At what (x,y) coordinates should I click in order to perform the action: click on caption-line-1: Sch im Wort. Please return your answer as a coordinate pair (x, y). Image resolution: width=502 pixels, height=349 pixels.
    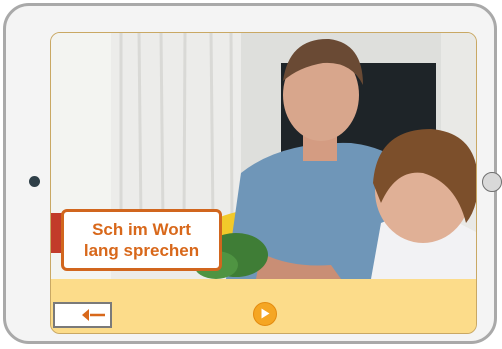
    Looking at the image, I should click on (141, 229).